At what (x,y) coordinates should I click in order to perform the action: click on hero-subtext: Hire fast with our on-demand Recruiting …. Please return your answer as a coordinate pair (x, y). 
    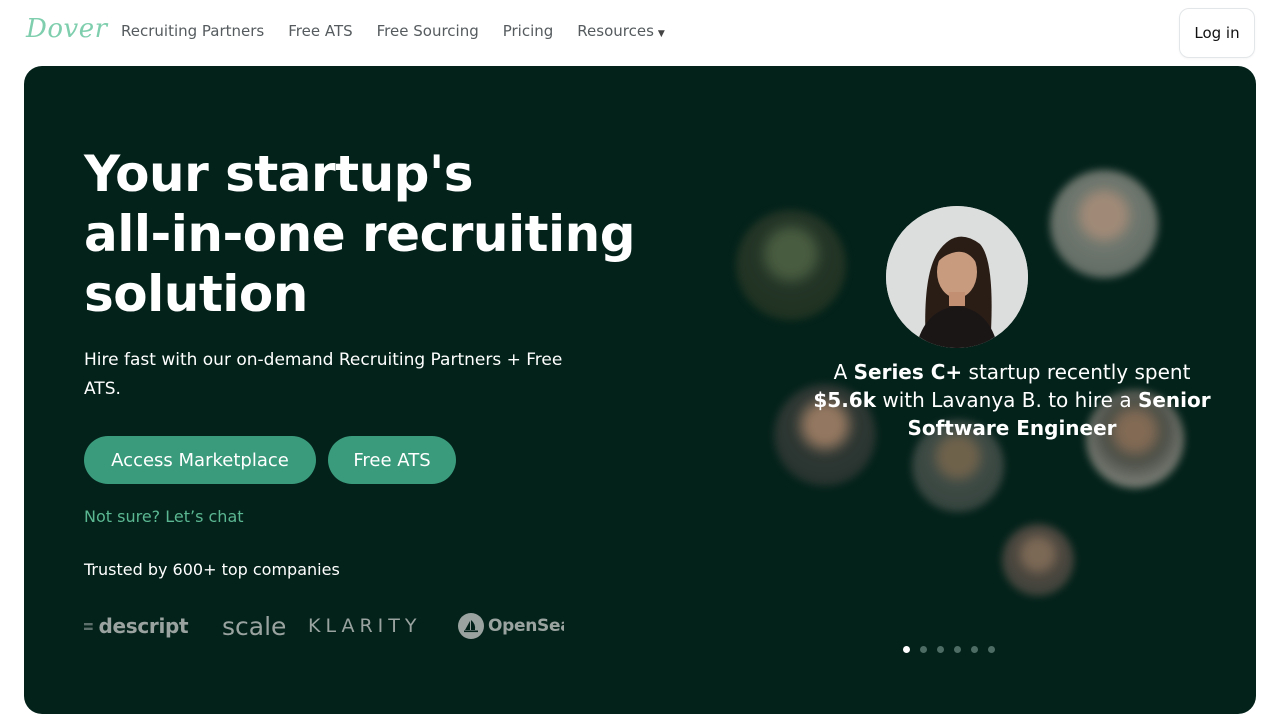
    Looking at the image, I should click on (323, 374).